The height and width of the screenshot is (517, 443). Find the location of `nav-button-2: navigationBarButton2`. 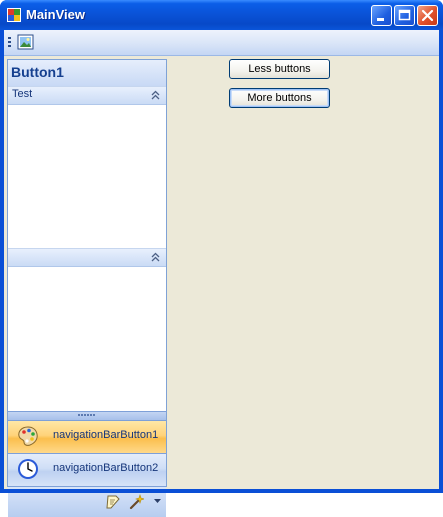

nav-button-2: navigationBarButton2 is located at coordinates (87, 469).